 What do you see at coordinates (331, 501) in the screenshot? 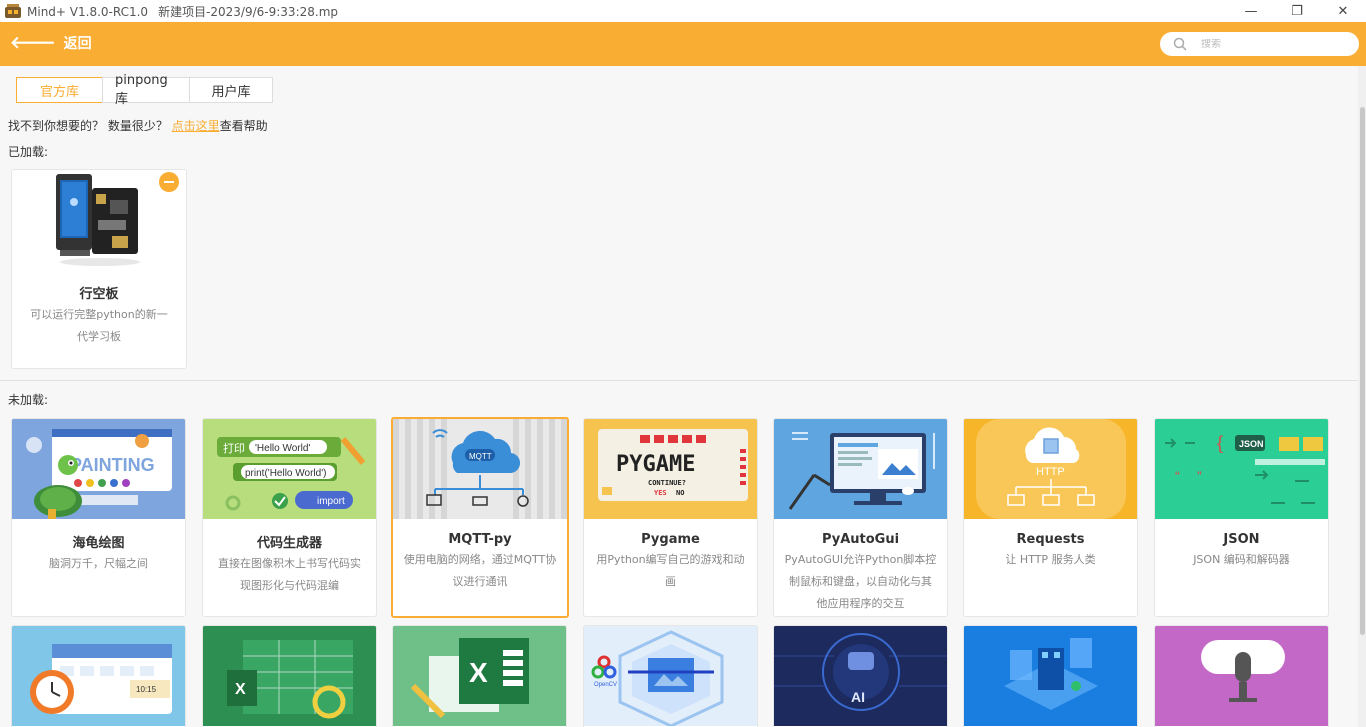
I see `import-label: import` at bounding box center [331, 501].